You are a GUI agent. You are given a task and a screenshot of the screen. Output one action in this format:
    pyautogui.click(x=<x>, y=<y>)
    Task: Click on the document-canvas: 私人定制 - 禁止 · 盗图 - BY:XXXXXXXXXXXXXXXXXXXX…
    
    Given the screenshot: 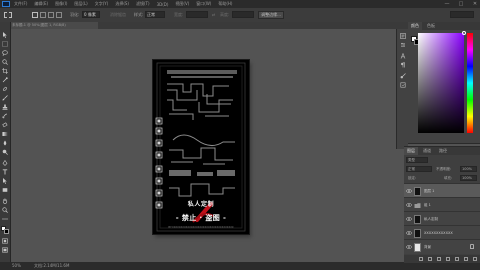 What is the action you would take?
    pyautogui.click(x=201, y=147)
    